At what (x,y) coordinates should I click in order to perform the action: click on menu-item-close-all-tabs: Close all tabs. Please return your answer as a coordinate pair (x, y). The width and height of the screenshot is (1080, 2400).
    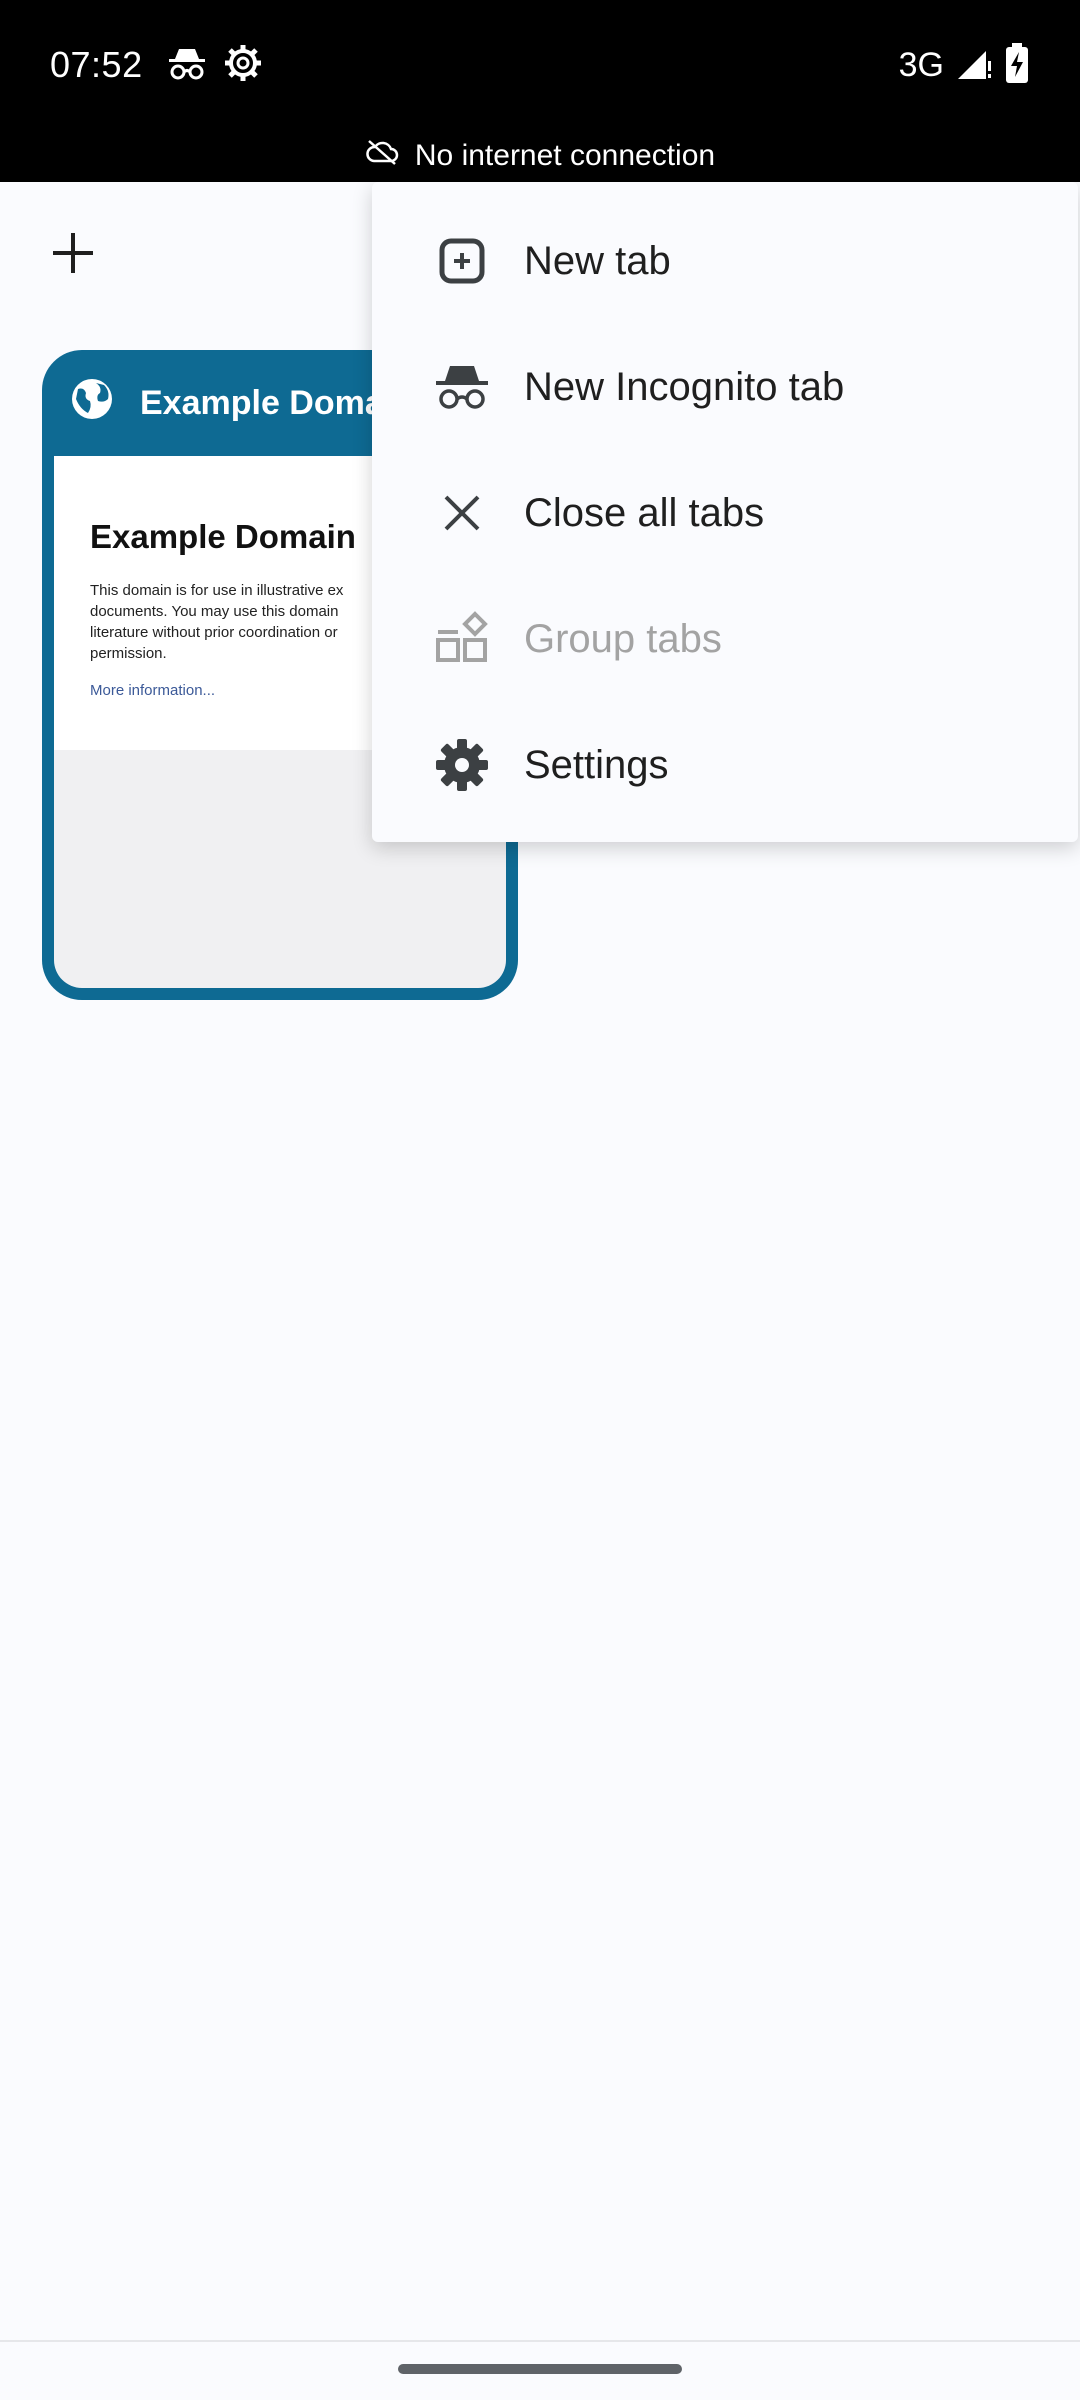
    Looking at the image, I should click on (725, 513).